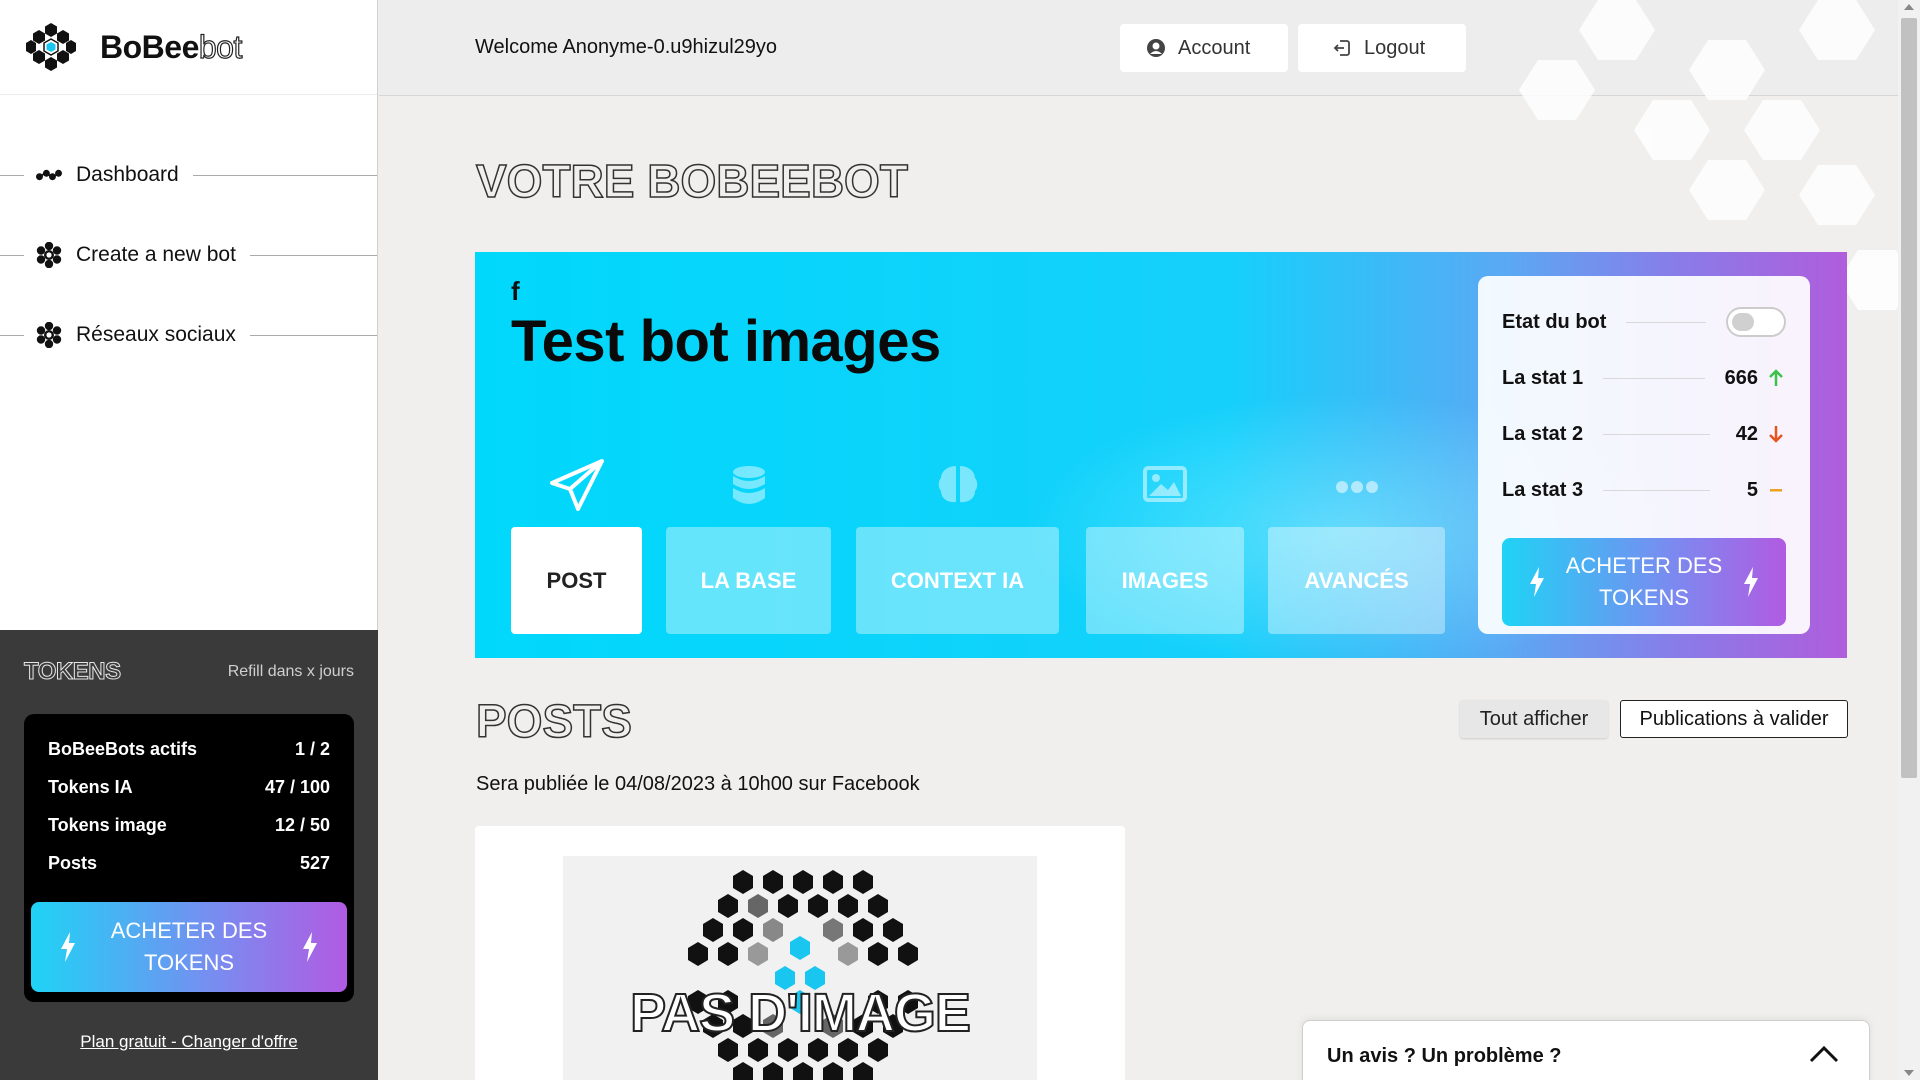  I want to click on bobeebot-logo-icon, so click(51, 47).